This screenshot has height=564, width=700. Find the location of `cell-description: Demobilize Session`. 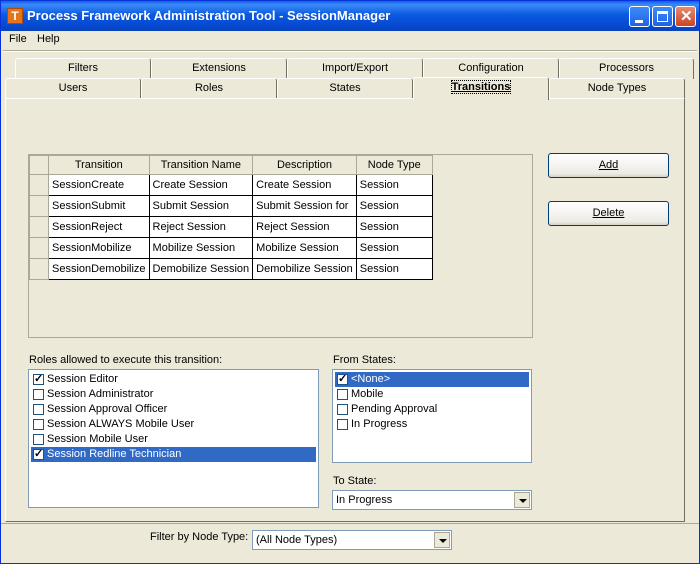

cell-description: Demobilize Session is located at coordinates (304, 269).